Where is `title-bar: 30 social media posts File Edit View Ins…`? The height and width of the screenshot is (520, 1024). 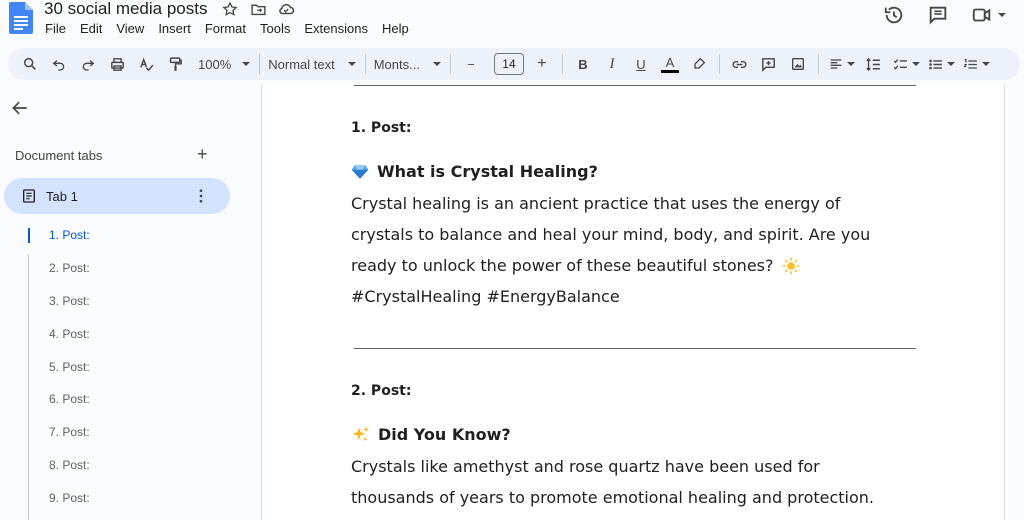 title-bar: 30 social media posts File Edit View Ins… is located at coordinates (512, 22).